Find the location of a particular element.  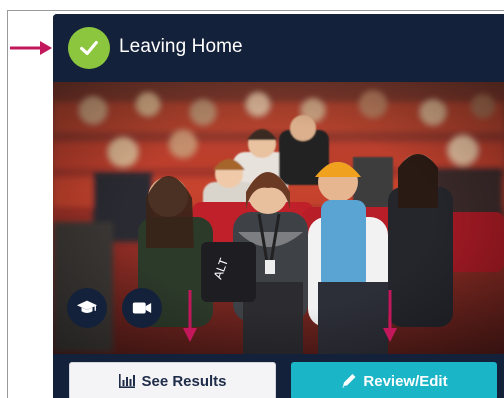

review-edit-label: Review/Edit is located at coordinates (405, 381).